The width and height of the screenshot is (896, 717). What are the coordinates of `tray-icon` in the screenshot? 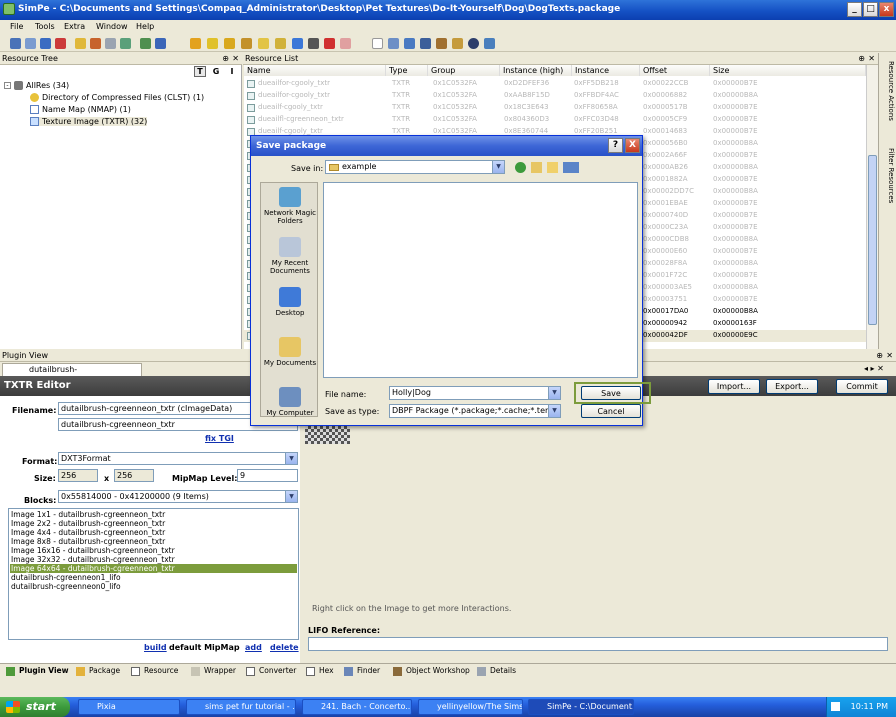 It's located at (835, 706).